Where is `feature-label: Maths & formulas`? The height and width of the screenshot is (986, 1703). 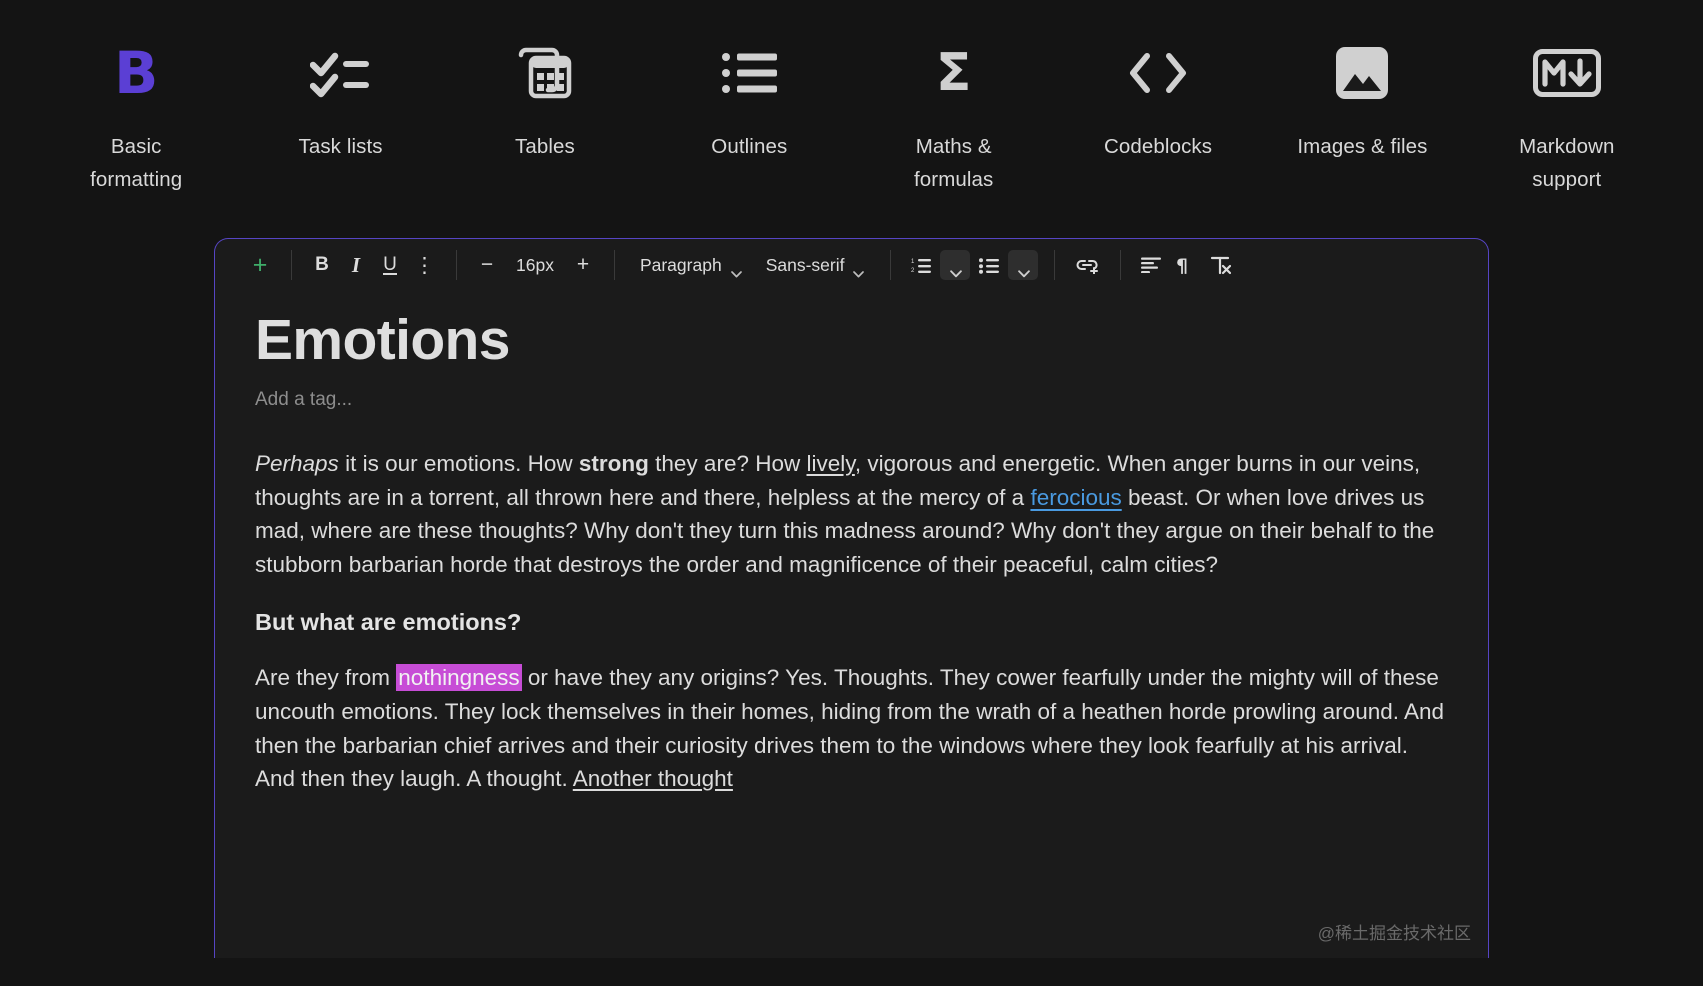 feature-label: Maths & formulas is located at coordinates (953, 163).